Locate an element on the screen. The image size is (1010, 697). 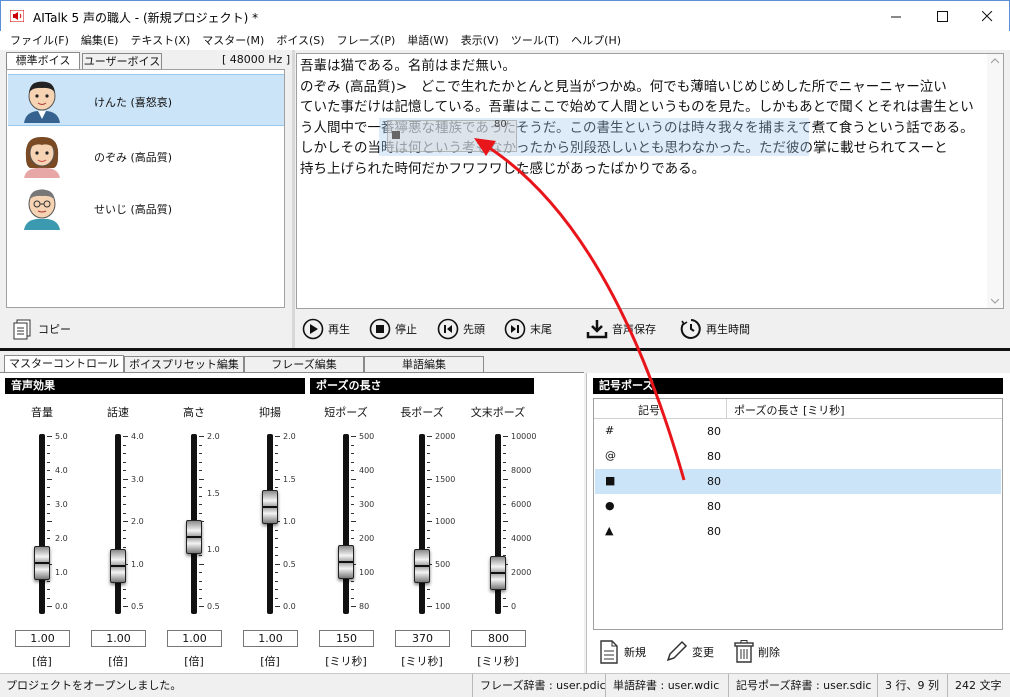
table-row: #80 is located at coordinates (798, 431).